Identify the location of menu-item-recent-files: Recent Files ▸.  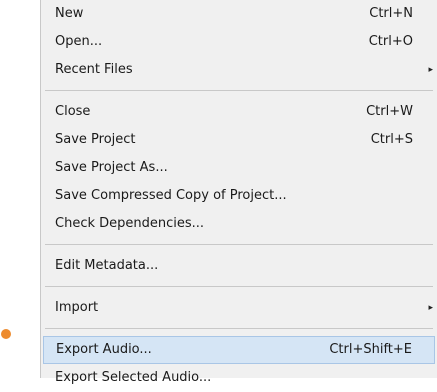
(239, 70).